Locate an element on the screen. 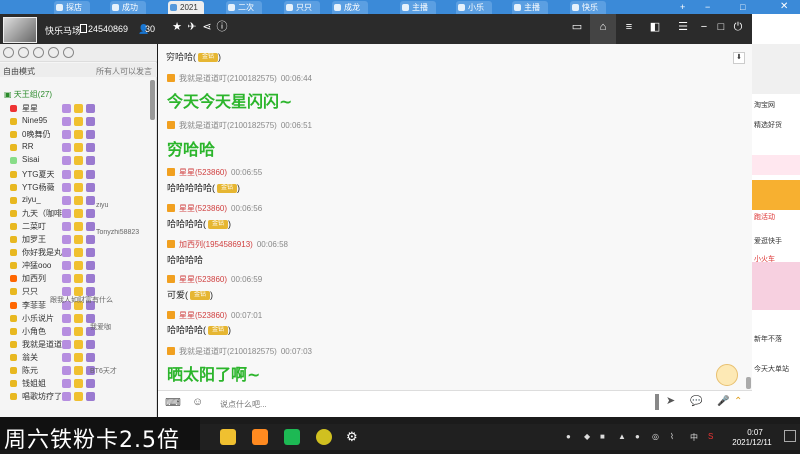 The width and height of the screenshot is (800, 454). member-row: 加西列 is located at coordinates (75, 278).